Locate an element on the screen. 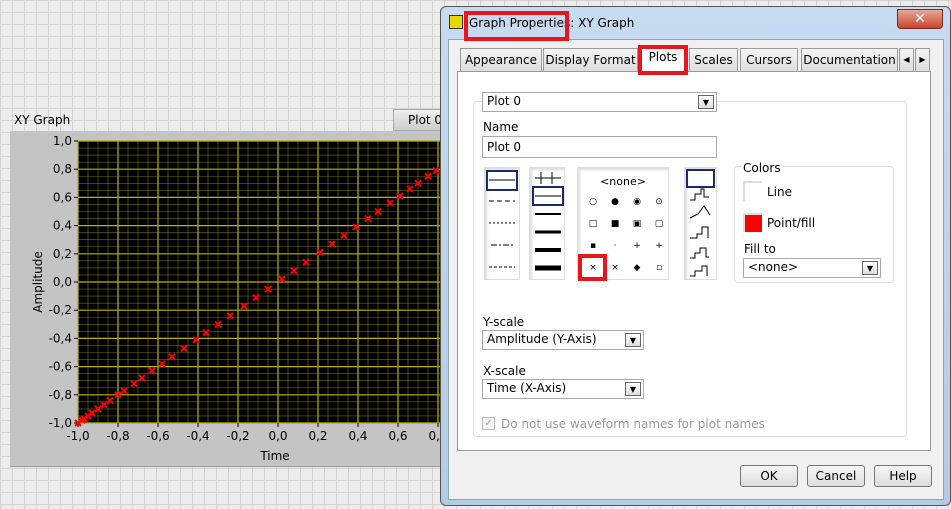 This screenshot has width=951, height=509. colors-label: Colors is located at coordinates (762, 168).